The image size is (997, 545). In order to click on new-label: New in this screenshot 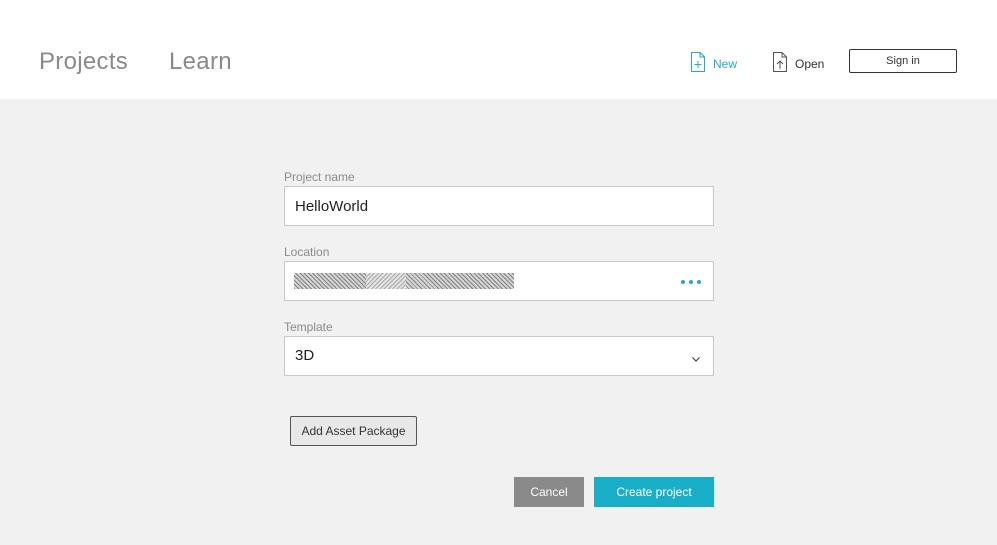, I will do `click(725, 64)`.